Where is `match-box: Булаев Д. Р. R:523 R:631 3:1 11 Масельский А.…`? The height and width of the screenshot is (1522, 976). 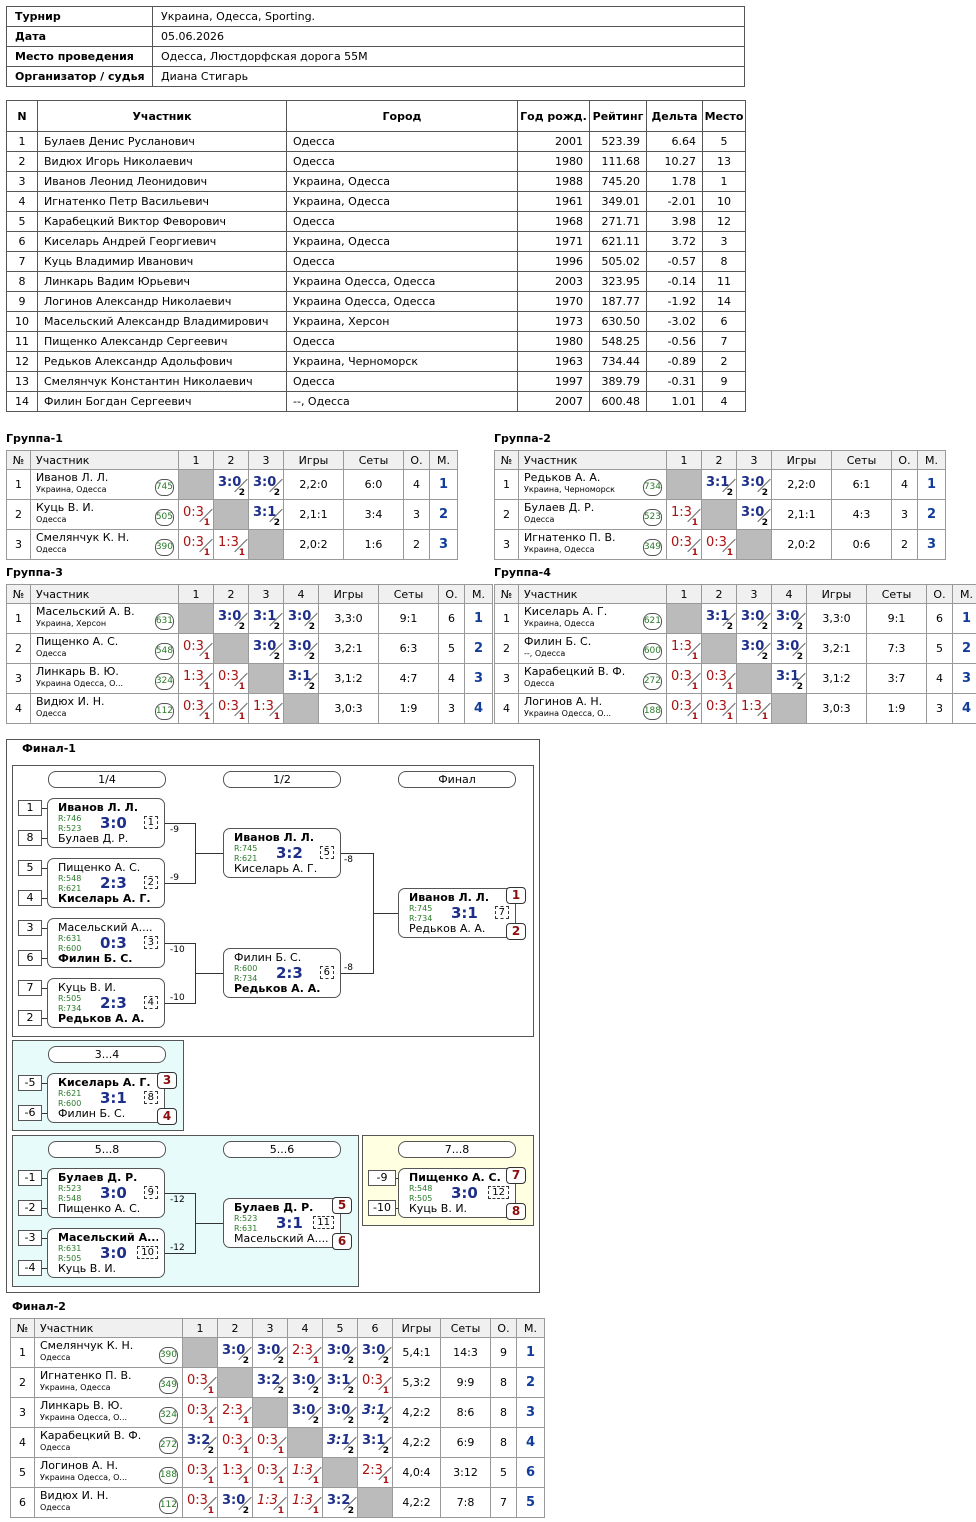 match-box: Булаев Д. Р. R:523 R:631 3:1 11 Масельский А.… is located at coordinates (282, 1223).